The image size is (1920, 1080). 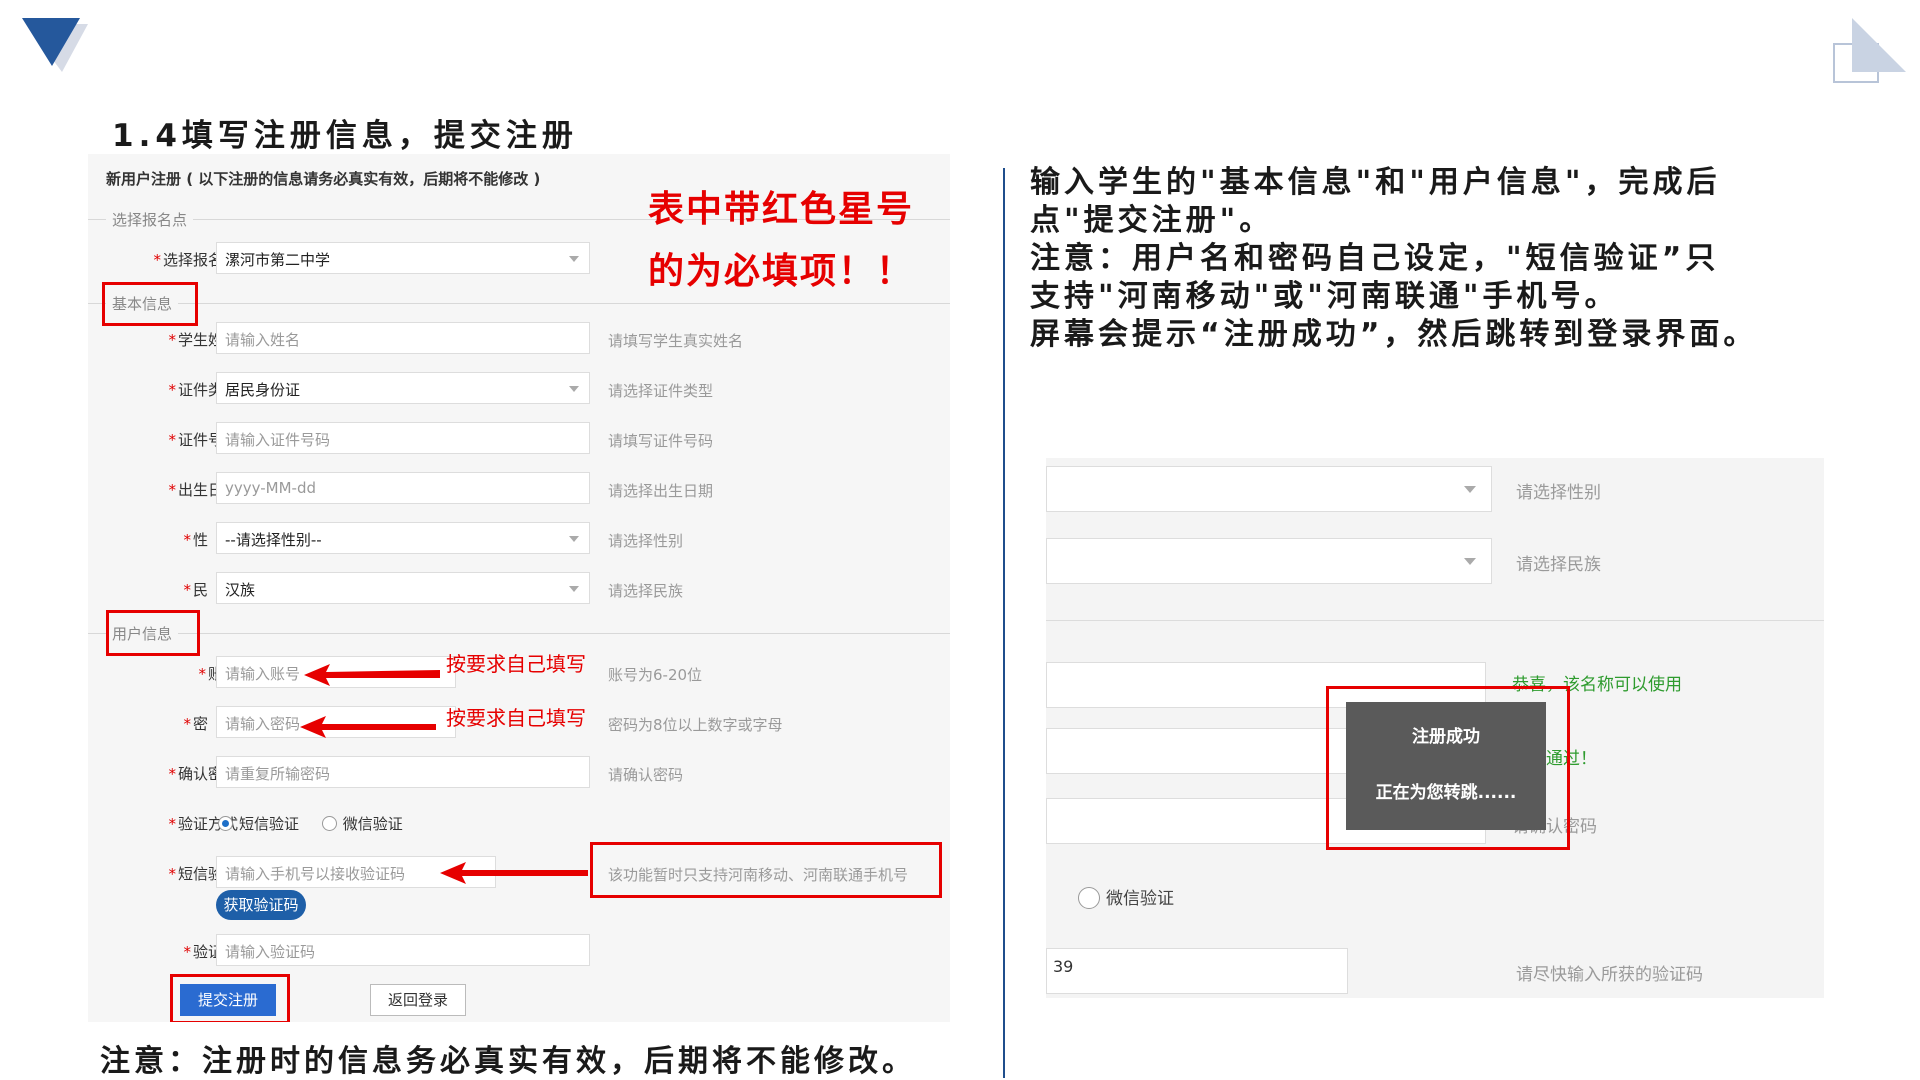 What do you see at coordinates (661, 391) in the screenshot?
I see `field-hint: 请选择证件类型` at bounding box center [661, 391].